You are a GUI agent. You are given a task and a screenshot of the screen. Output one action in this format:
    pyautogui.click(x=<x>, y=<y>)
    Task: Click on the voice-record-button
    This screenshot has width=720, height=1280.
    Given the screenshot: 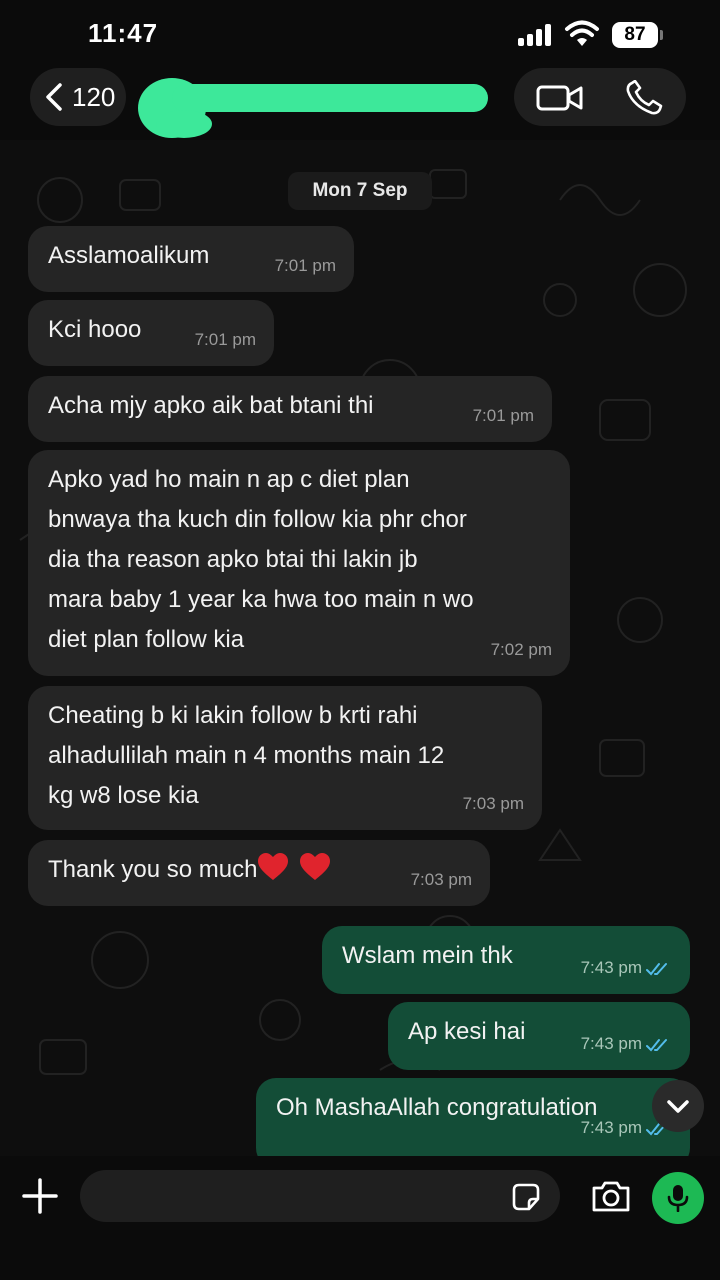 What is the action you would take?
    pyautogui.click(x=678, y=1198)
    